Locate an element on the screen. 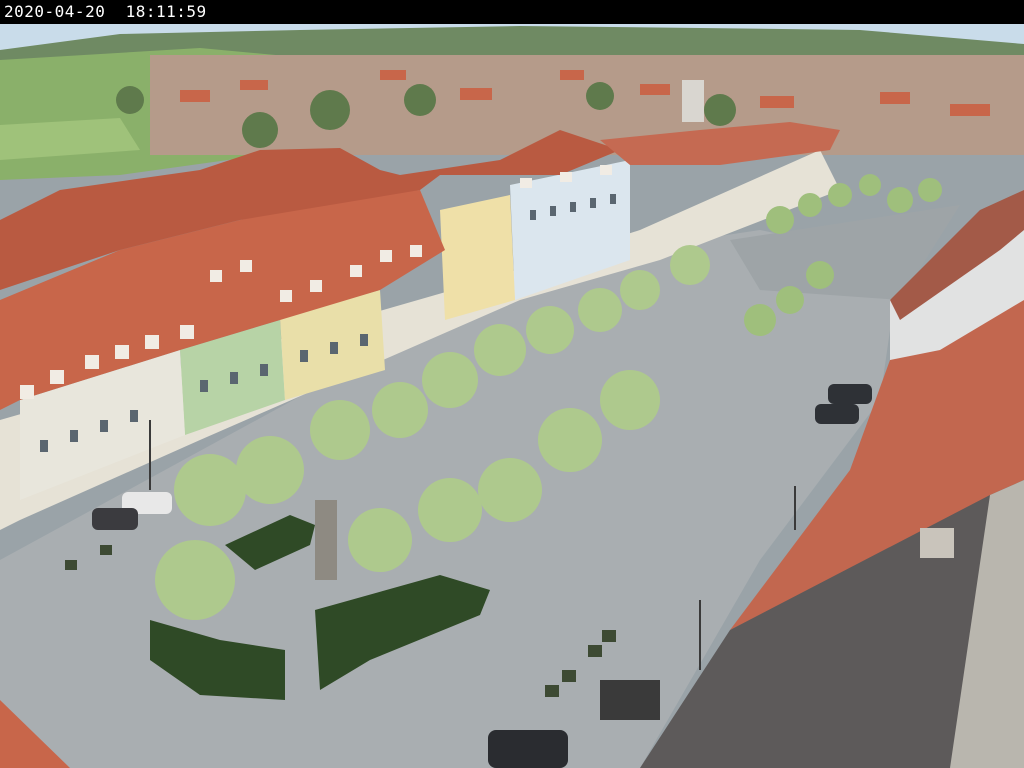 The image size is (1024, 768). timestamp-bar: 2020-04-20 18:11:59 is located at coordinates (512, 12).